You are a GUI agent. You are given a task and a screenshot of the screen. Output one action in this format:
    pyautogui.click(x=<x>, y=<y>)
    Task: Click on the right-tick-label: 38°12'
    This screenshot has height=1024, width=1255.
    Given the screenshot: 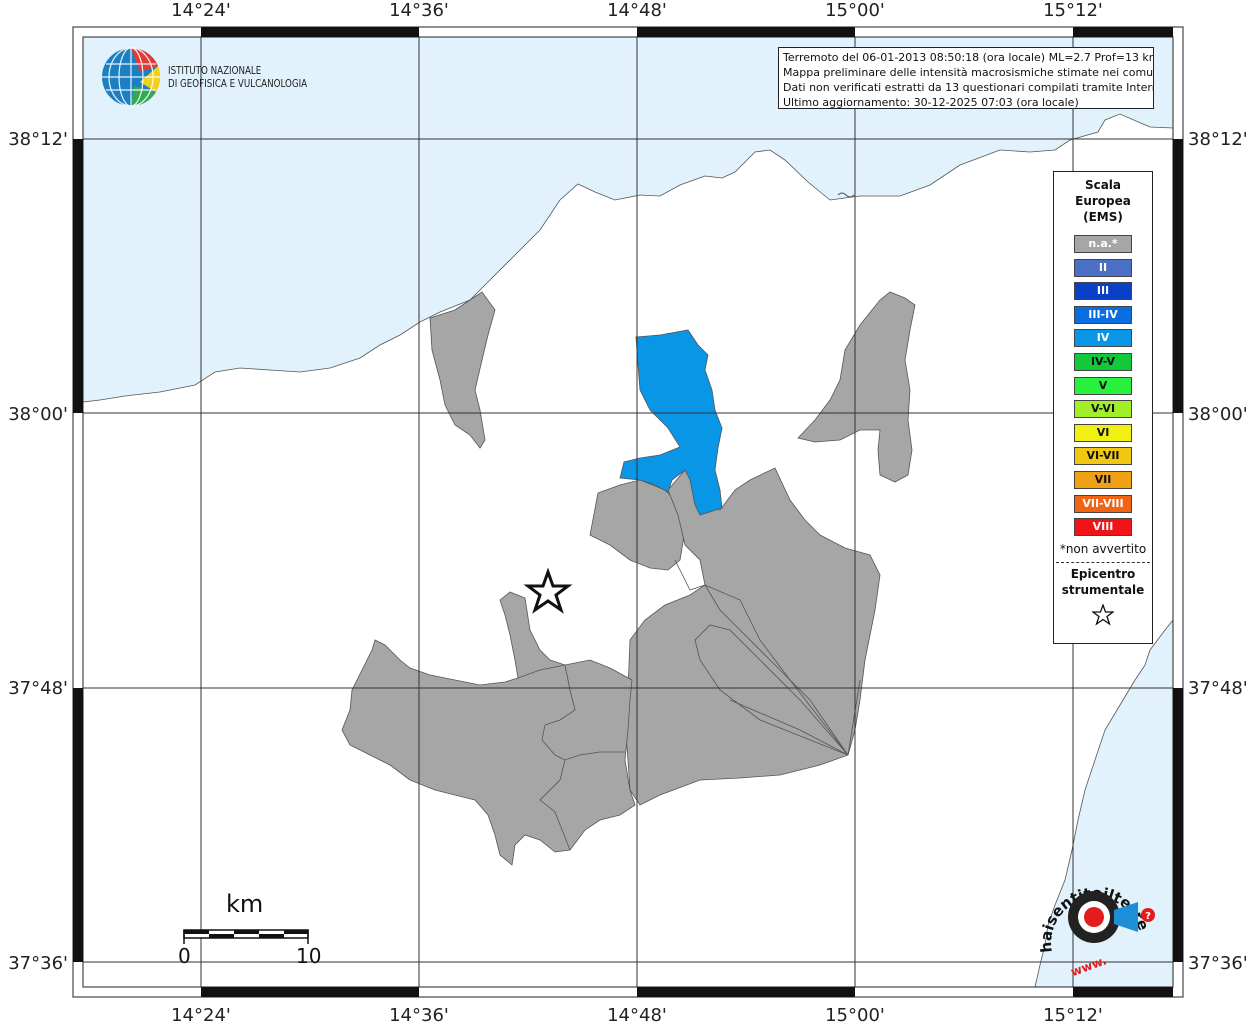 What is the action you would take?
    pyautogui.click(x=1218, y=139)
    